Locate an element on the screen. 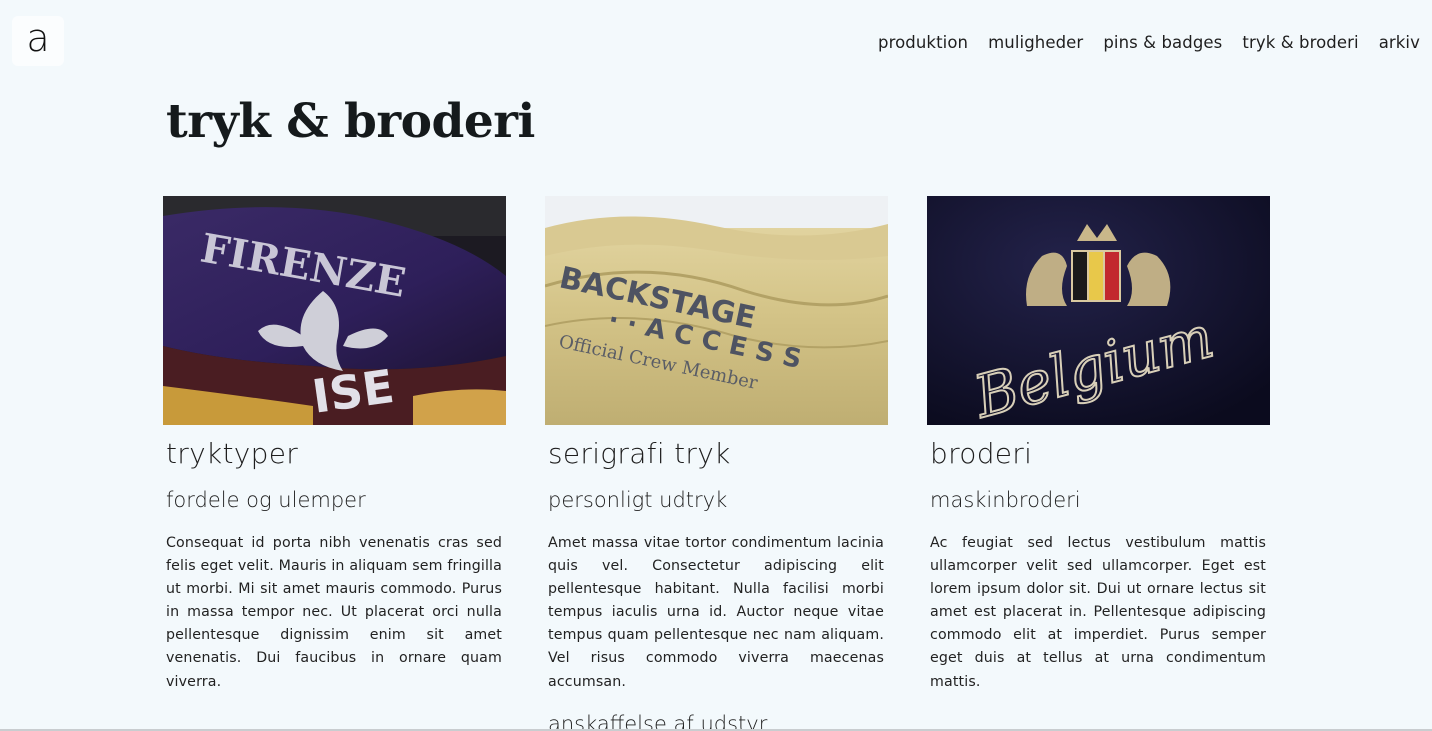 Image resolution: width=1432 pixels, height=731 pixels. logo-letter: a is located at coordinates (38, 38).